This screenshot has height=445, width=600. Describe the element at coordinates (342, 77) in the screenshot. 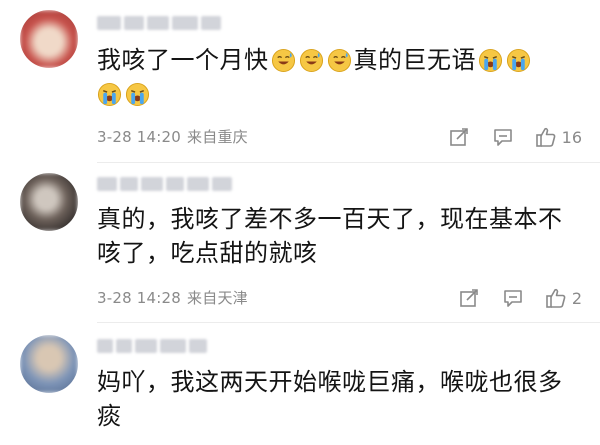

I see `comment-text: 我咳了一个月快 真的巨无语` at that location.